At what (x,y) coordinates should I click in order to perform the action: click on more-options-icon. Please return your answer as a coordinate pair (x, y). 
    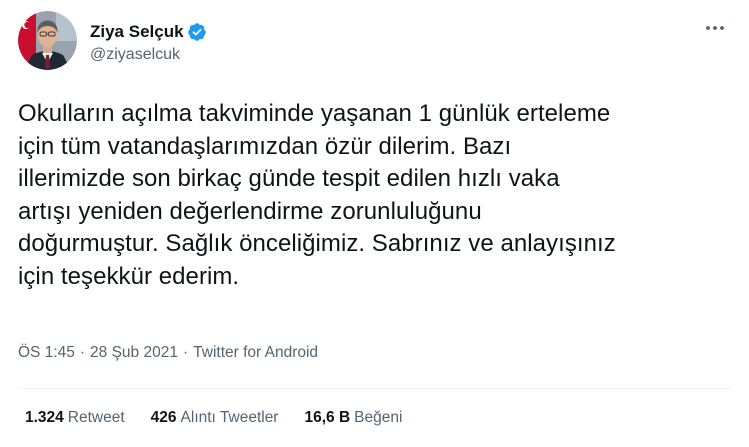
    Looking at the image, I should click on (715, 28).